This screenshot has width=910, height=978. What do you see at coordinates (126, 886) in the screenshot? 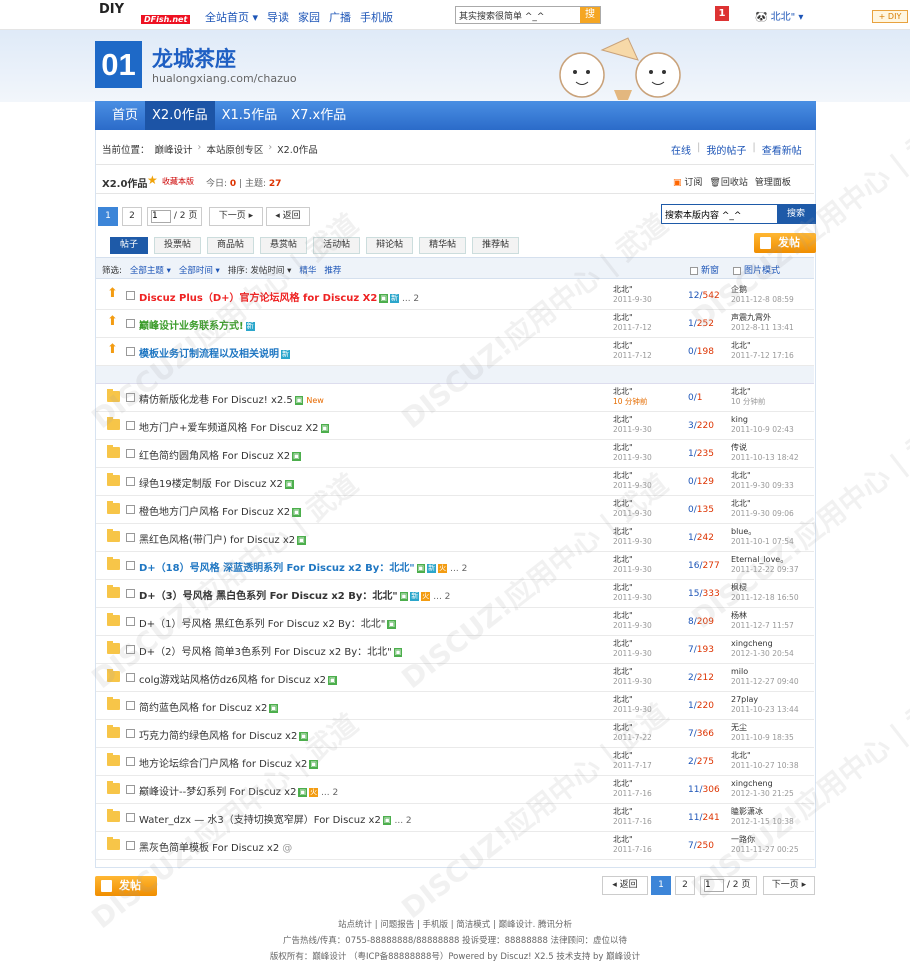
I see `new-post-button-bottom: 发帖` at bounding box center [126, 886].